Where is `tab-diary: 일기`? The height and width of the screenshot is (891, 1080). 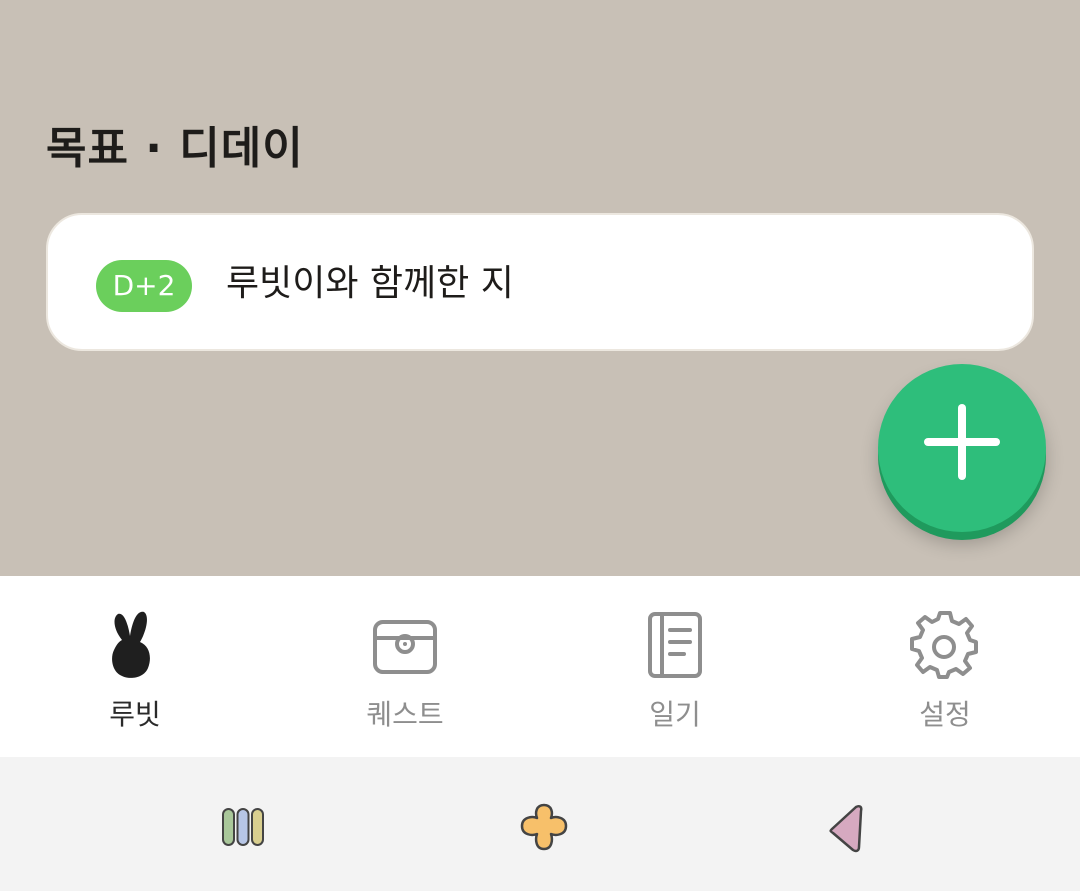 tab-diary: 일기 is located at coordinates (675, 666).